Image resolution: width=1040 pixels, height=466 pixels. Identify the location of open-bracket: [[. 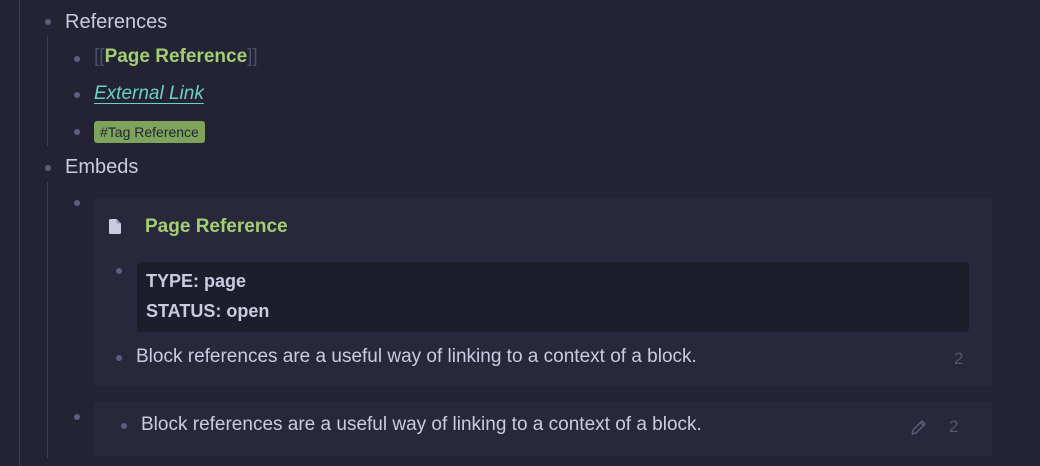
(99, 56).